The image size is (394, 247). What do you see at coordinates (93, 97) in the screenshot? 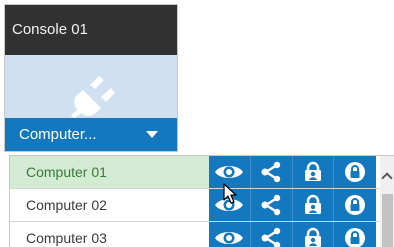
I see `plug-icon` at bounding box center [93, 97].